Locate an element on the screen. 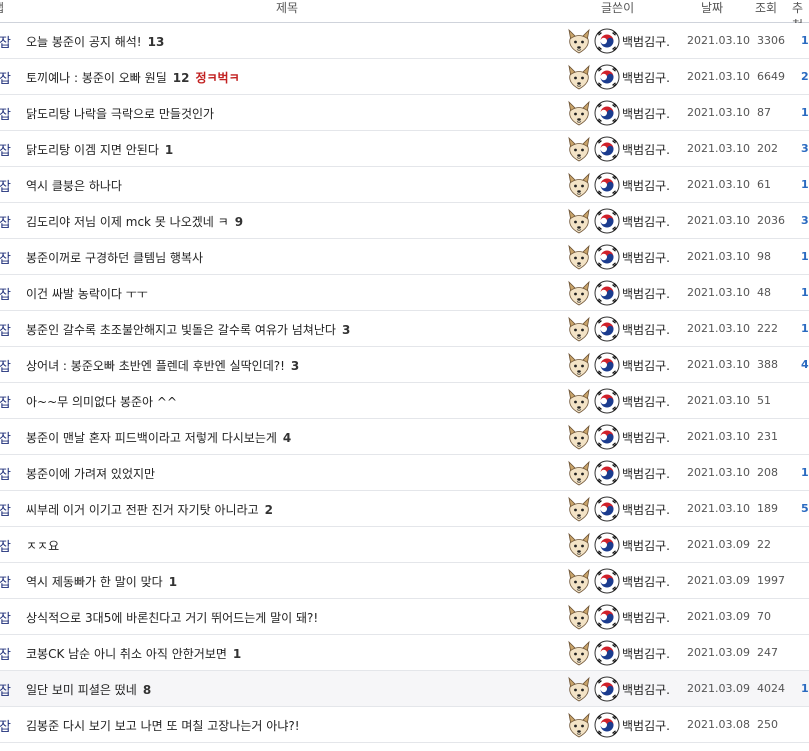 Image resolution: width=809 pixels, height=751 pixels. post-title-text: 닭도리탕 이겜 지면 안된다 is located at coordinates (92, 150).